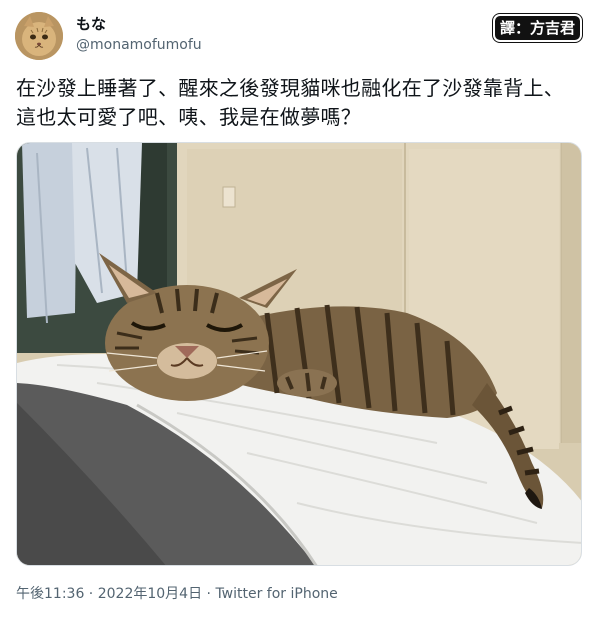 The height and width of the screenshot is (630, 598). Describe the element at coordinates (50, 594) in the screenshot. I see `tweet-time: 午後11:36` at that location.